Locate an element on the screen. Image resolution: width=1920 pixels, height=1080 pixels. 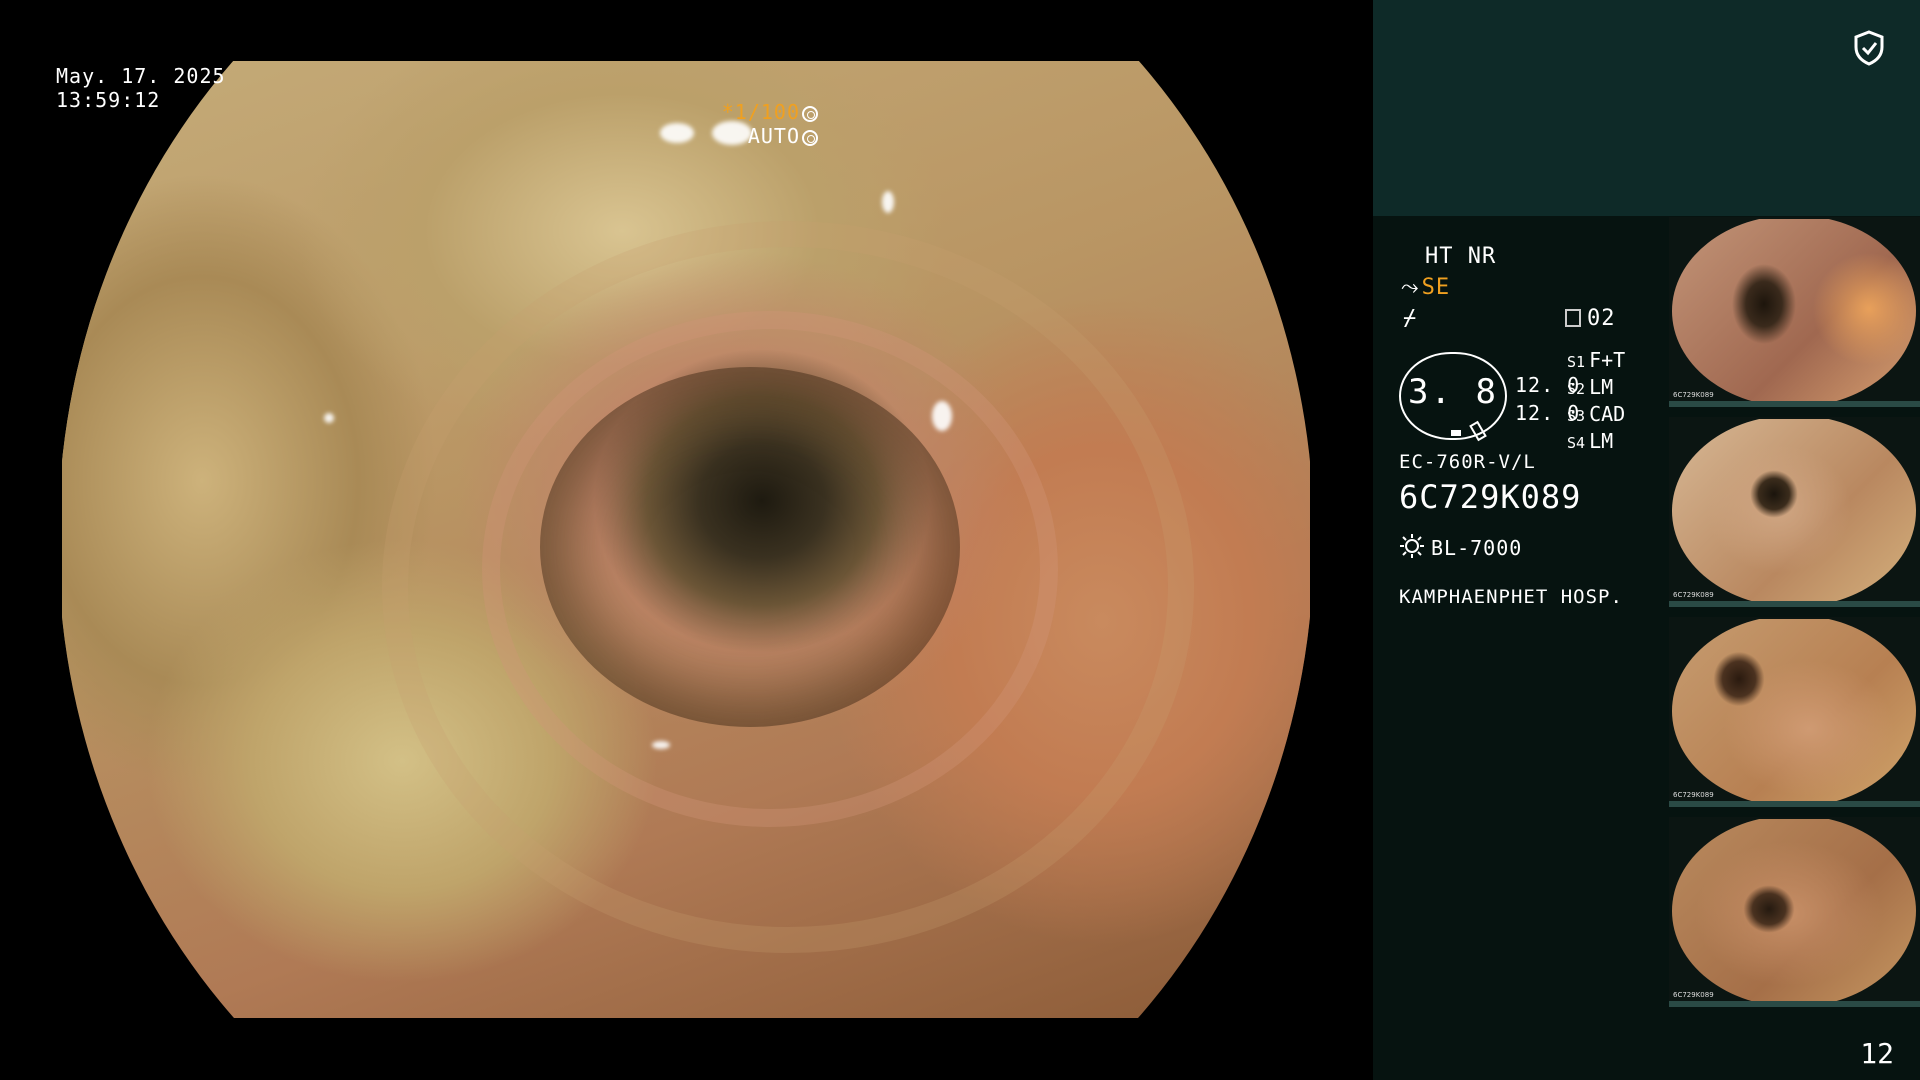
switch-item: S4 LM is located at coordinates (1590, 441).